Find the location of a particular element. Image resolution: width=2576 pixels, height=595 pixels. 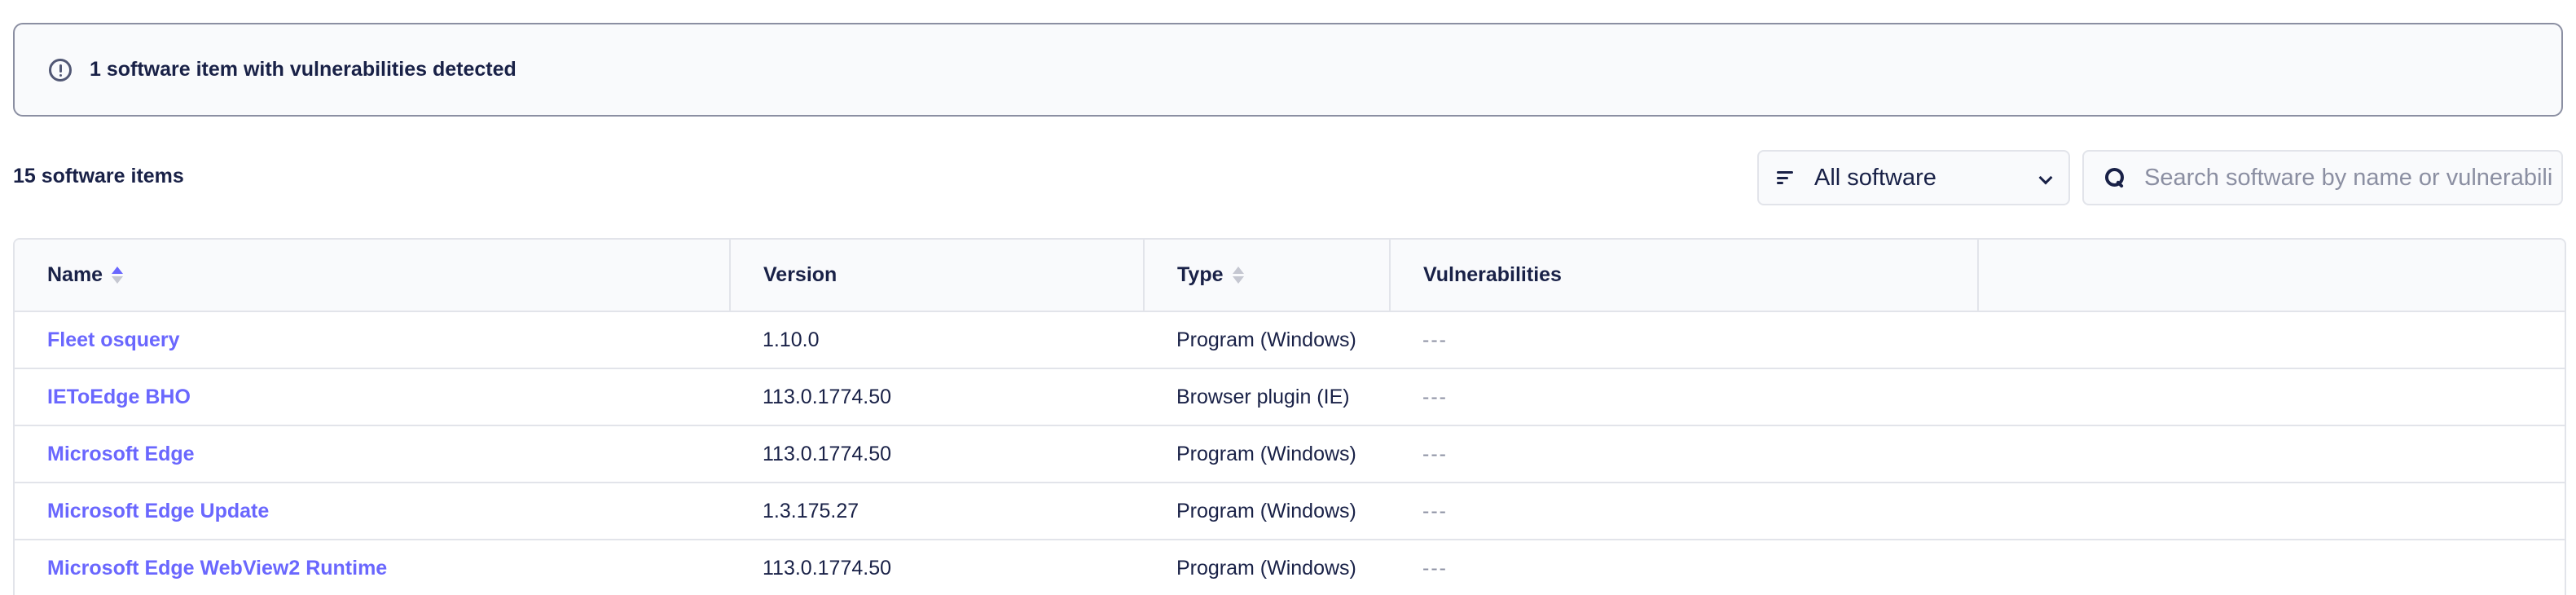

software-filter-dropdown: All software is located at coordinates (1913, 178).